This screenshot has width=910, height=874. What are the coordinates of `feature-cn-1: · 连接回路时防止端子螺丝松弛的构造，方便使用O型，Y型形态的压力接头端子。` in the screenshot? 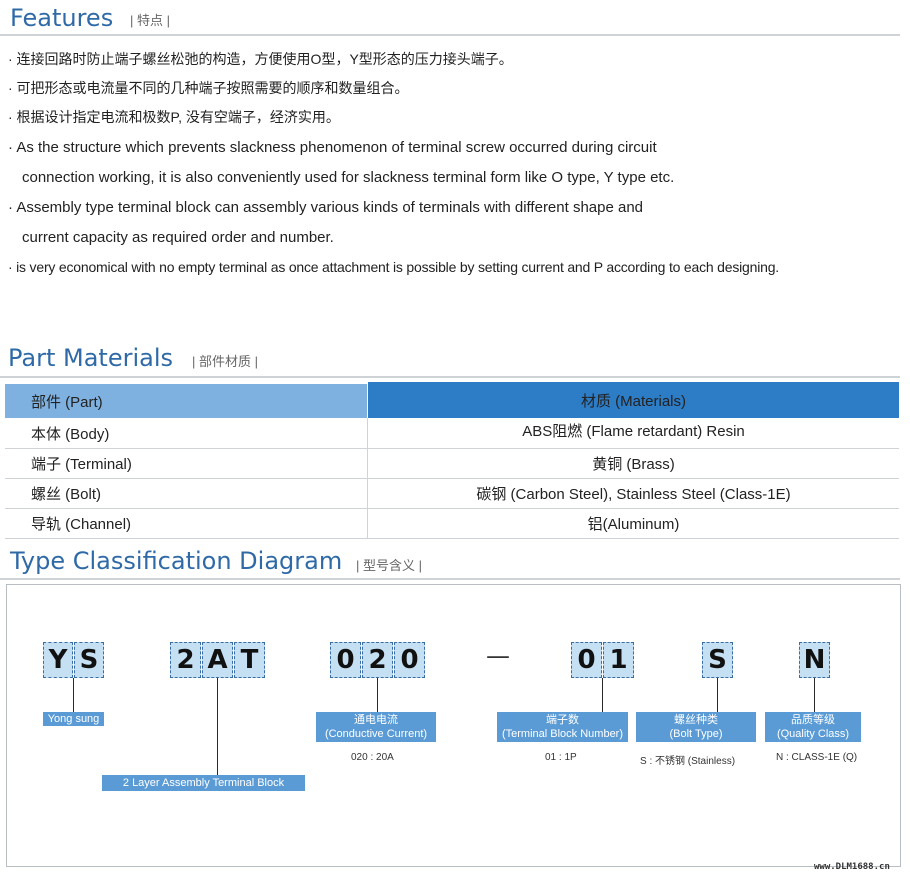 It's located at (260, 59).